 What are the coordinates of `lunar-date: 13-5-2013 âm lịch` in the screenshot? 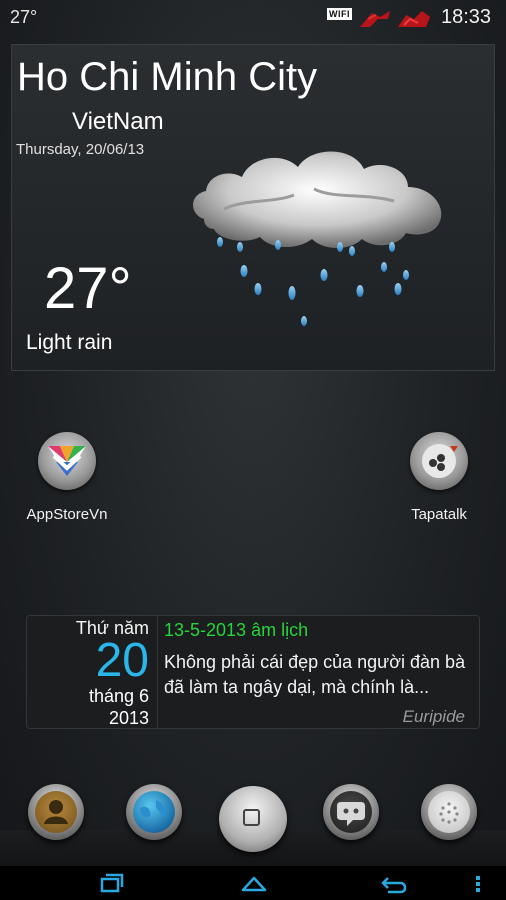 It's located at (236, 630).